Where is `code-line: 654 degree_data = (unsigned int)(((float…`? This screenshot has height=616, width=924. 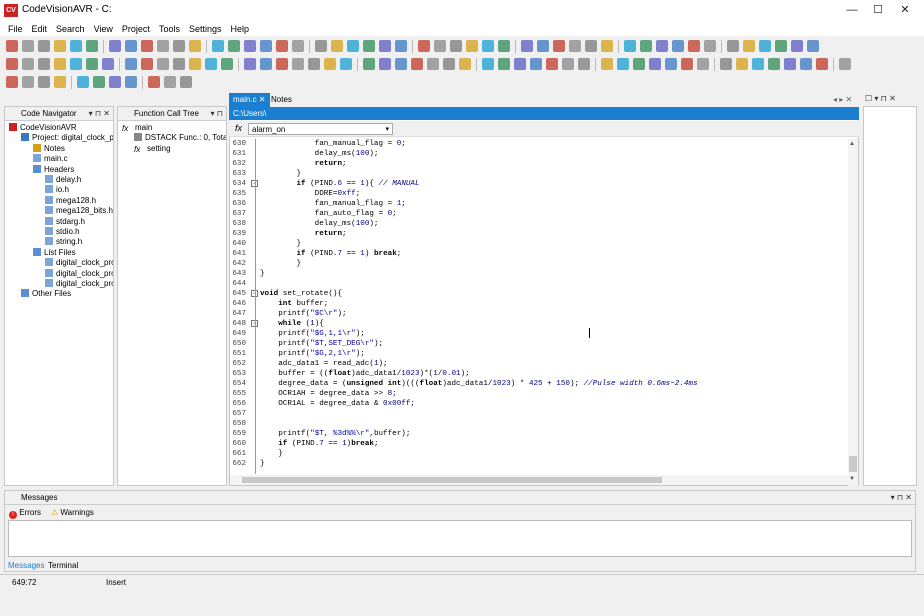 code-line: 654 degree_data = (unsigned int)(((float… is located at coordinates (539, 384).